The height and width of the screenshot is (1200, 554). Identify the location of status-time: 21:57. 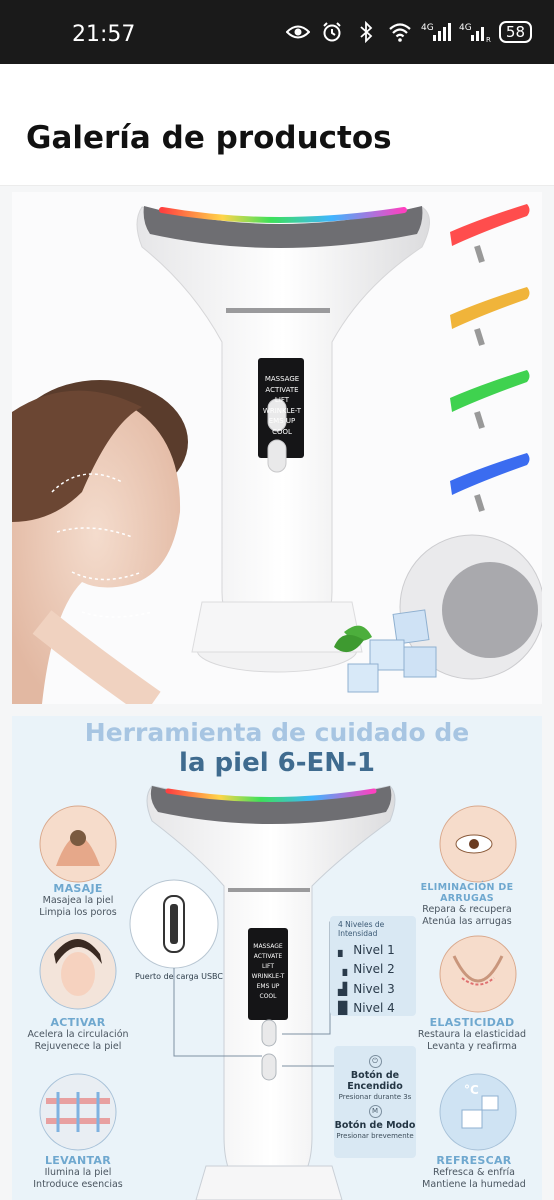
(104, 34).